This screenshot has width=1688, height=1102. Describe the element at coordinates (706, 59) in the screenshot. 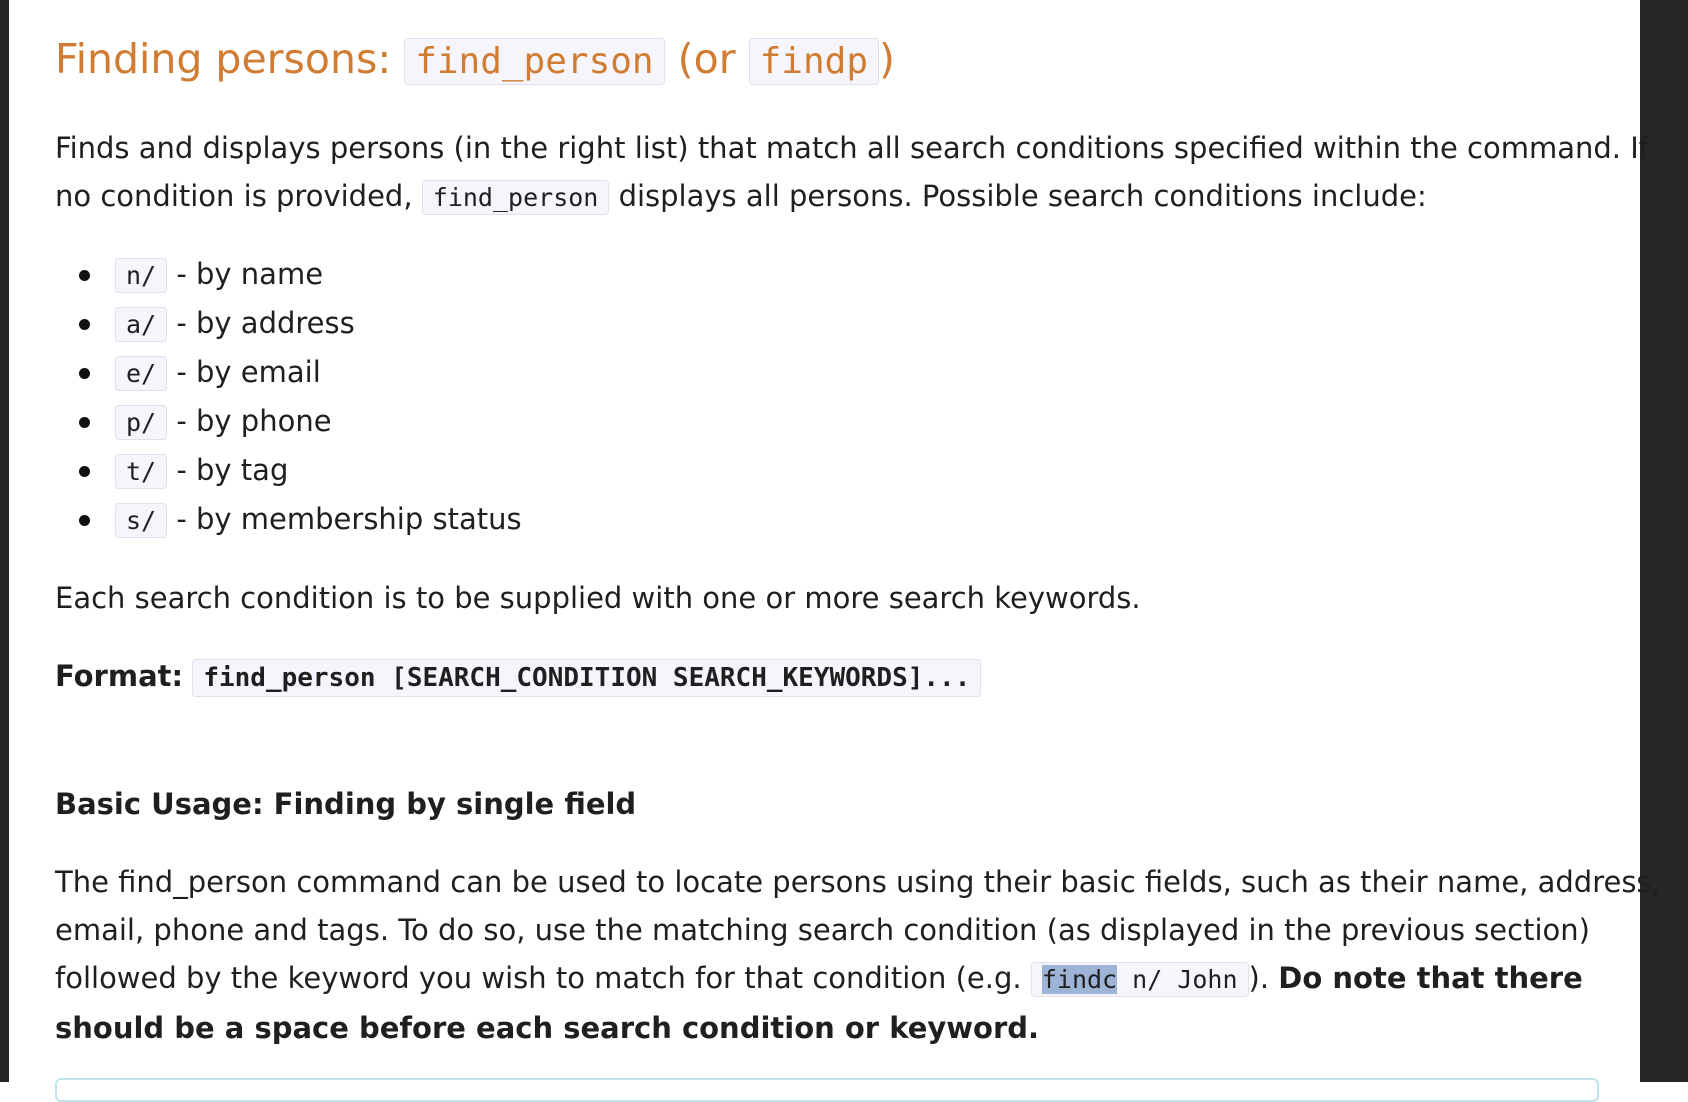

I see `heading-middle: (or` at that location.